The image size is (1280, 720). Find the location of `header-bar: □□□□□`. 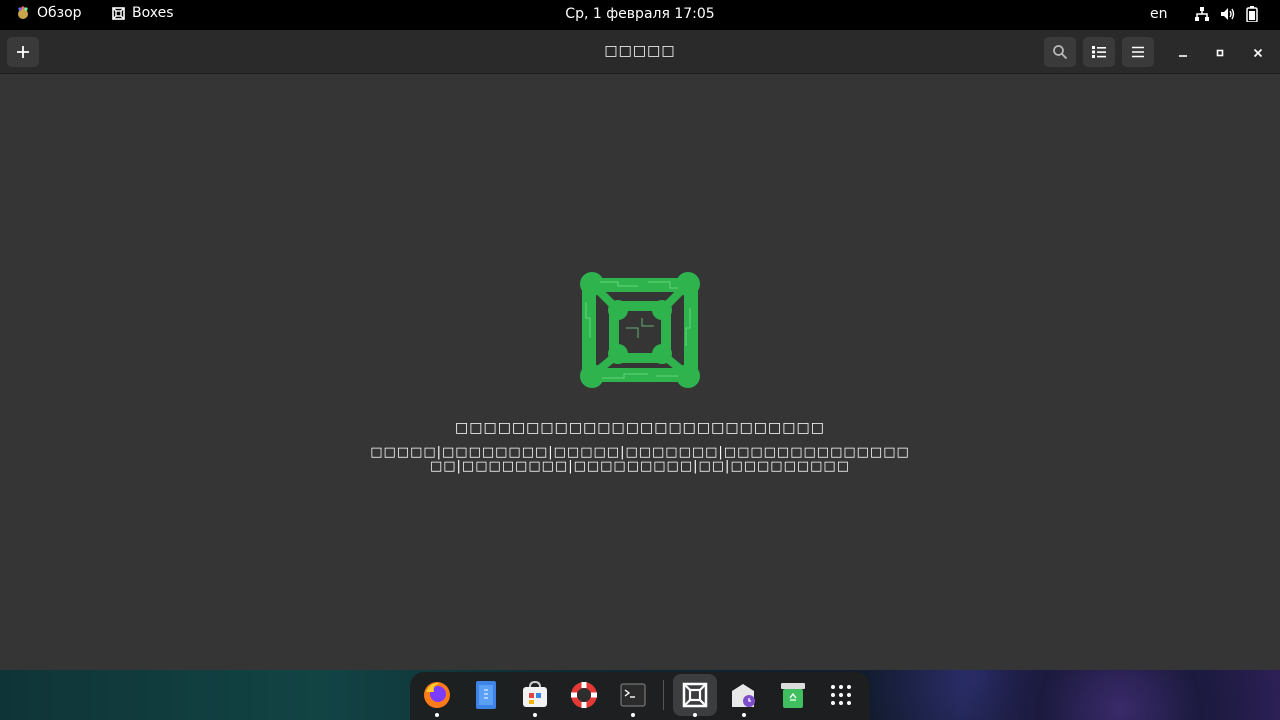

header-bar: □□□□□ is located at coordinates (640, 52).